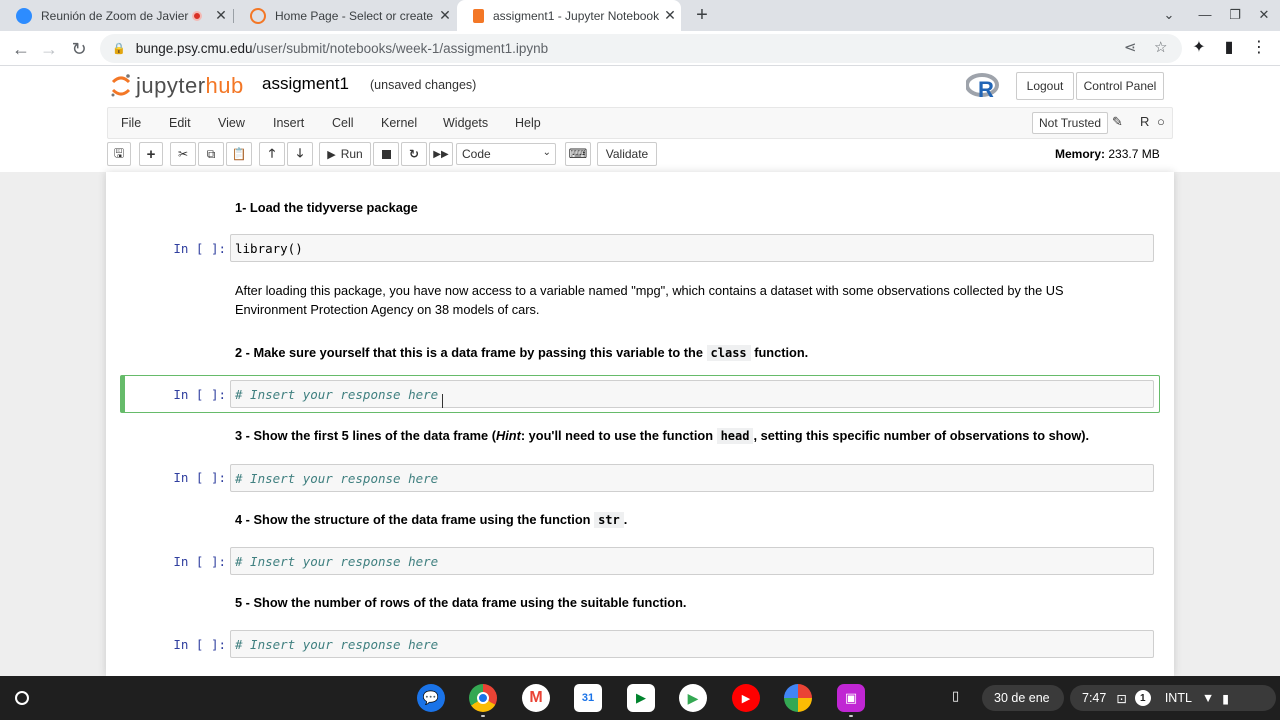 The image size is (1280, 720). Describe the element at coordinates (269, 248) in the screenshot. I see `code-text: library()` at that location.